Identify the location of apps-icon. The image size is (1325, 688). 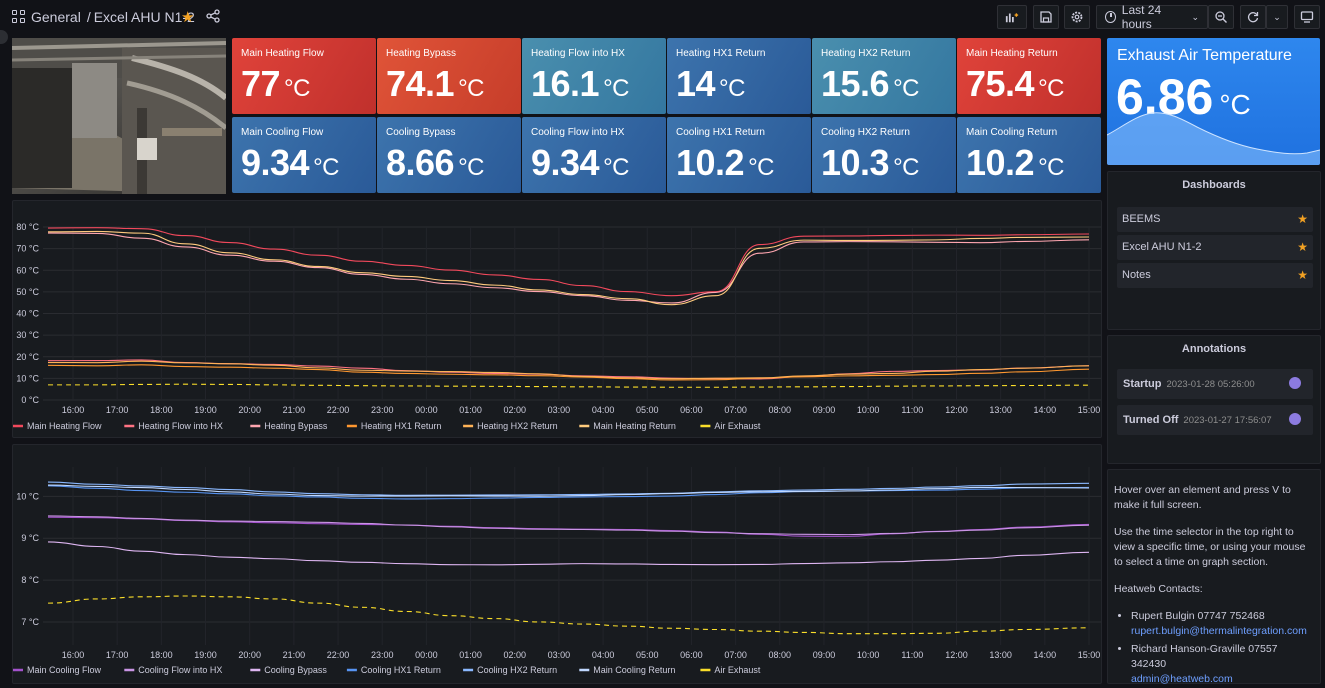
(18, 16).